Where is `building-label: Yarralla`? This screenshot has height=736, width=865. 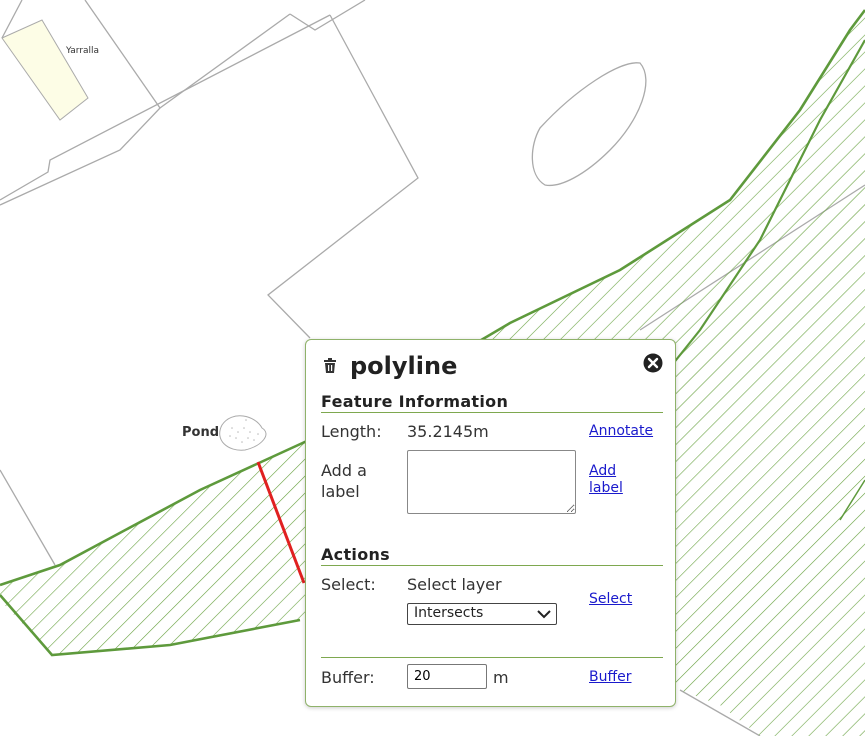 building-label: Yarralla is located at coordinates (83, 51).